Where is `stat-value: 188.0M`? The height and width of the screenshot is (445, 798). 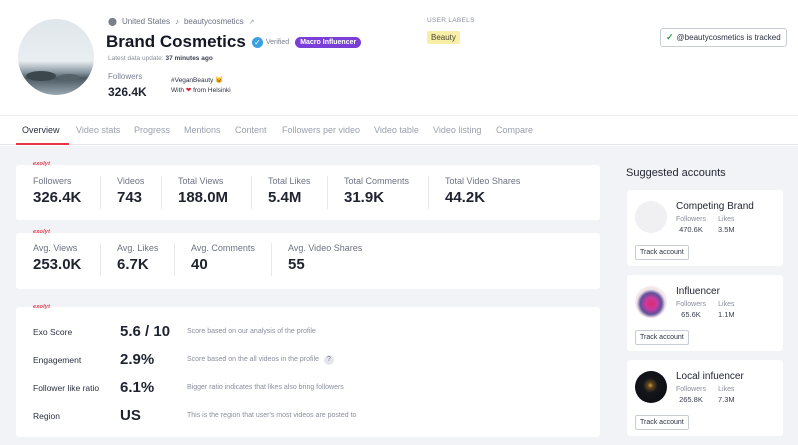
stat-value: 188.0M is located at coordinates (203, 197).